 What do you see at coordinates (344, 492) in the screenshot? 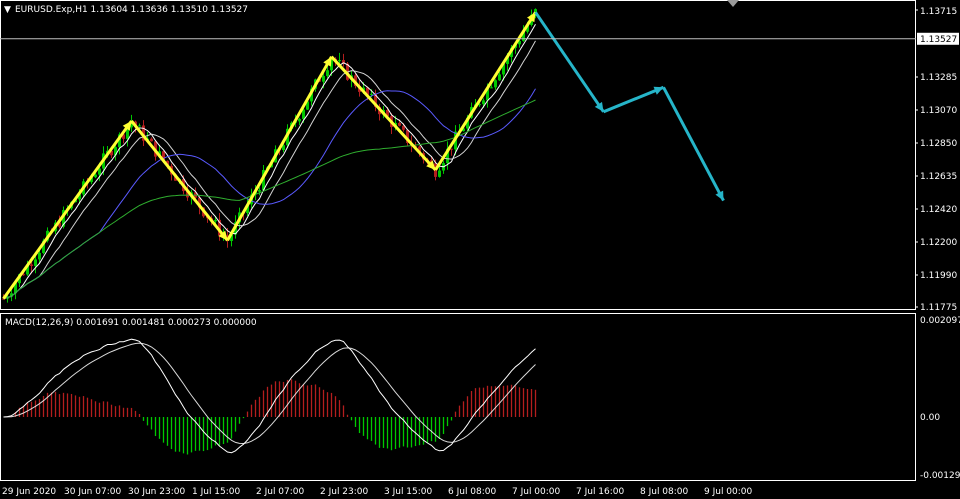
I see `time-label: 2 Jul 23:00` at bounding box center [344, 492].